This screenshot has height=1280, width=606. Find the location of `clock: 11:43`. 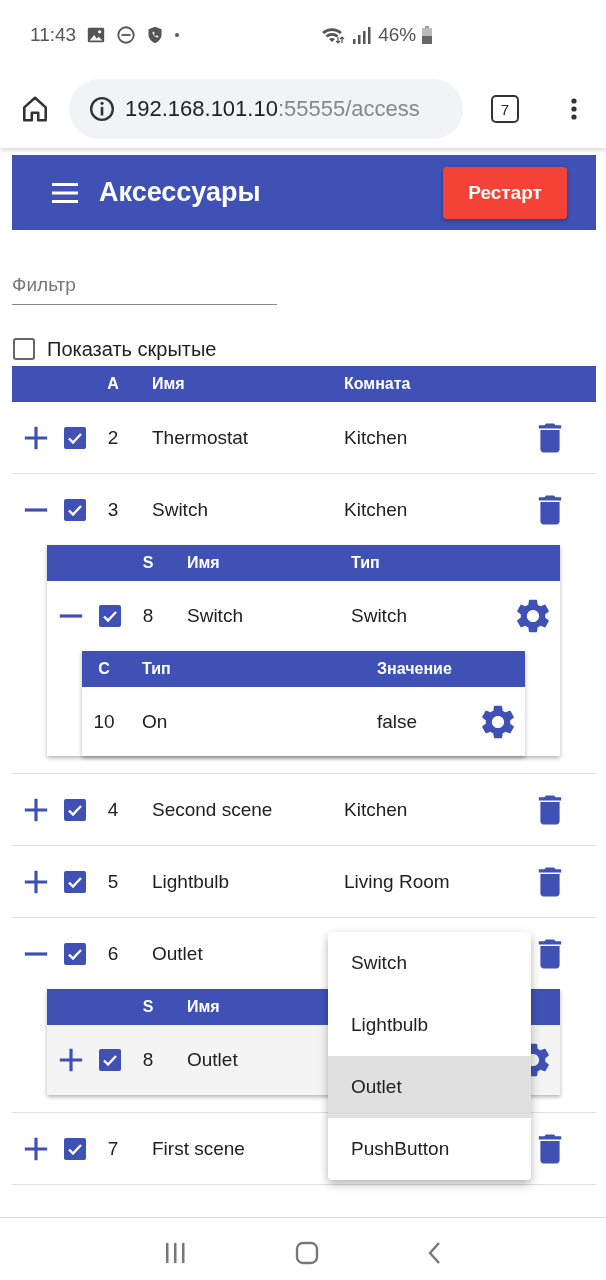

clock: 11:43 is located at coordinates (53, 35).